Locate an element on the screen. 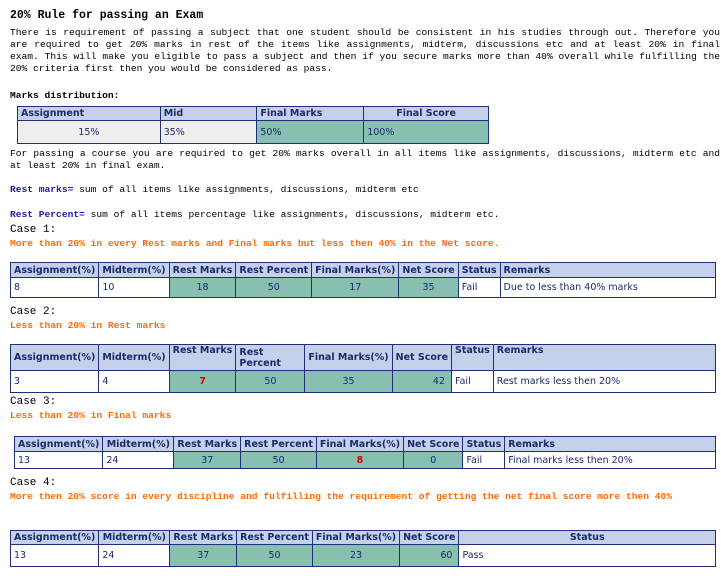  case-3-net-score: 0 is located at coordinates (433, 460).